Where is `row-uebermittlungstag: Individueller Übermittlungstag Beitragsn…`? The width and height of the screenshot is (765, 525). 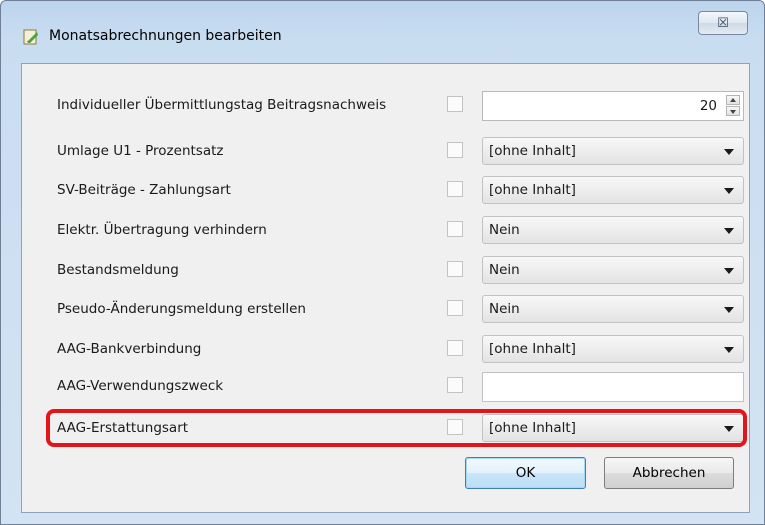
row-uebermittlungstag: Individueller Übermittlungstag Beitragsn… is located at coordinates (385, 105).